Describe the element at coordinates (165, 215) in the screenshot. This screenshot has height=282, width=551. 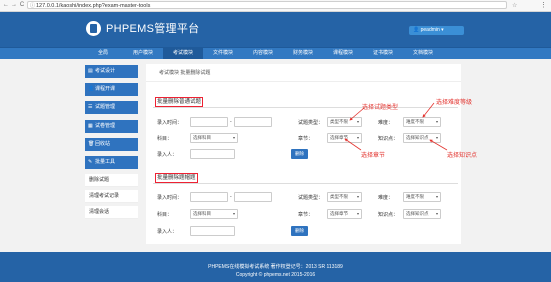
I see `subject-label: 科目：` at that location.